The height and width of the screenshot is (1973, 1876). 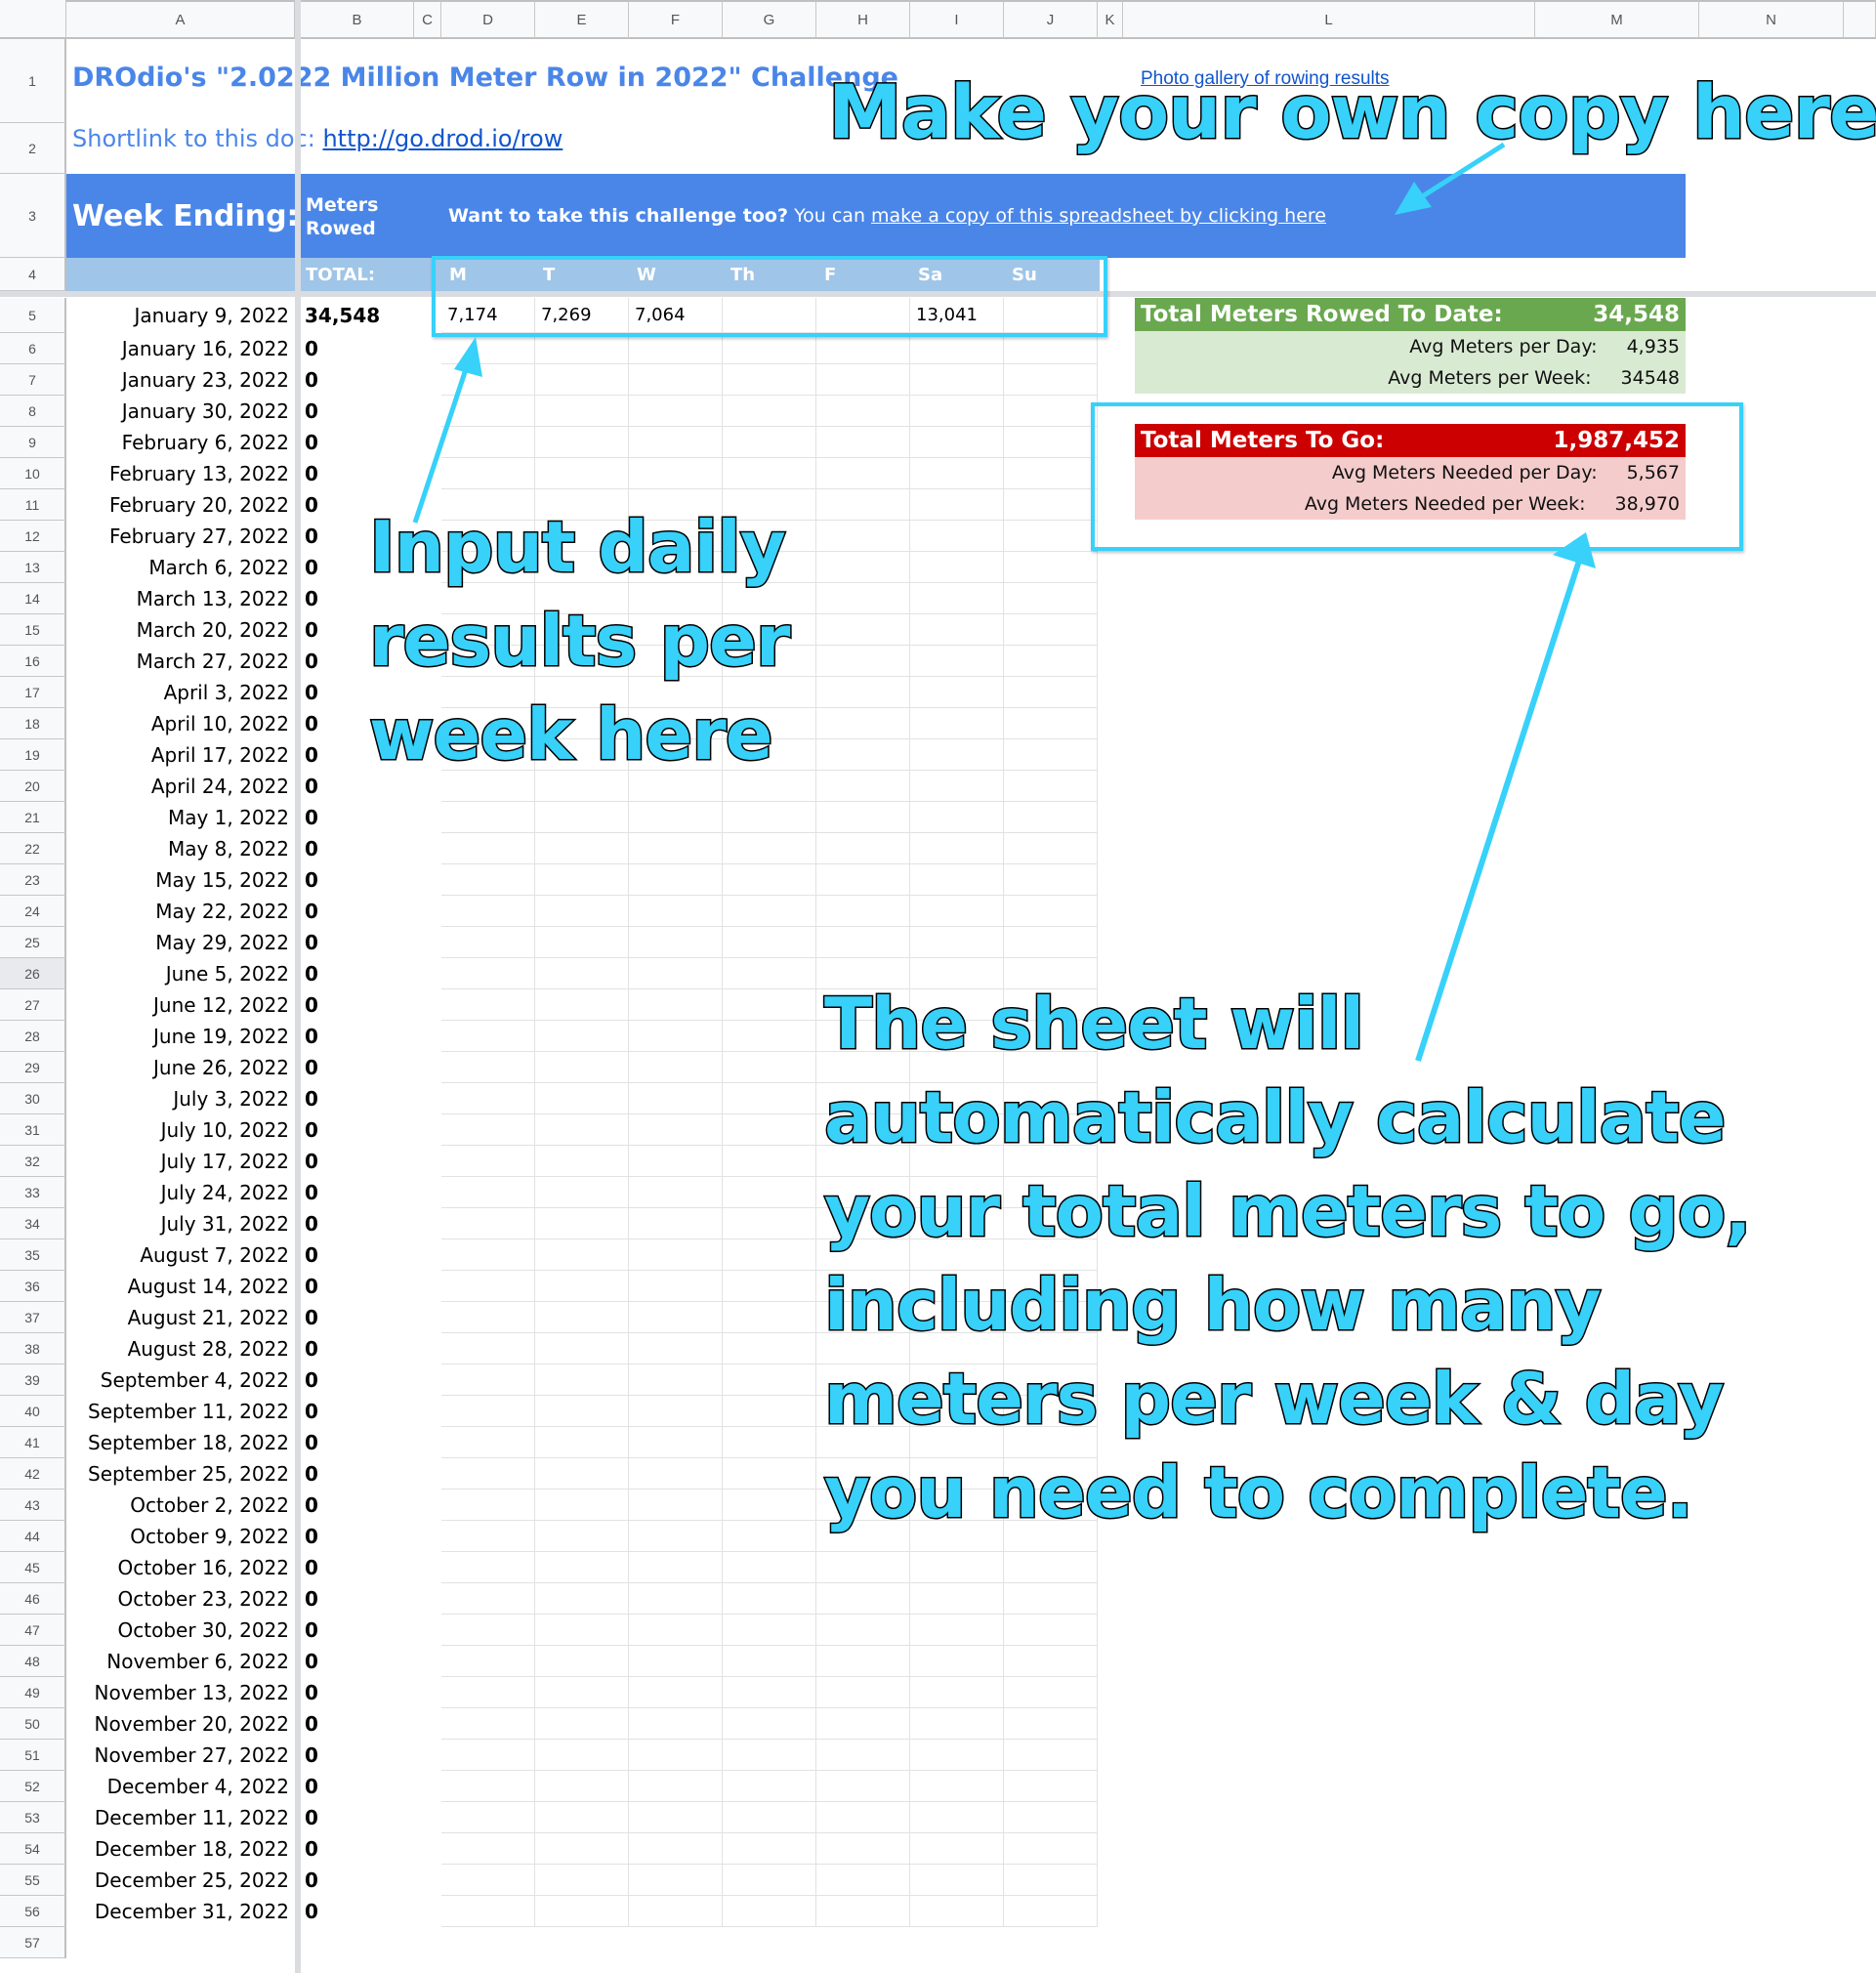 What do you see at coordinates (180, 1192) in the screenshot?
I see `week-ending-date: July 24, 2022` at bounding box center [180, 1192].